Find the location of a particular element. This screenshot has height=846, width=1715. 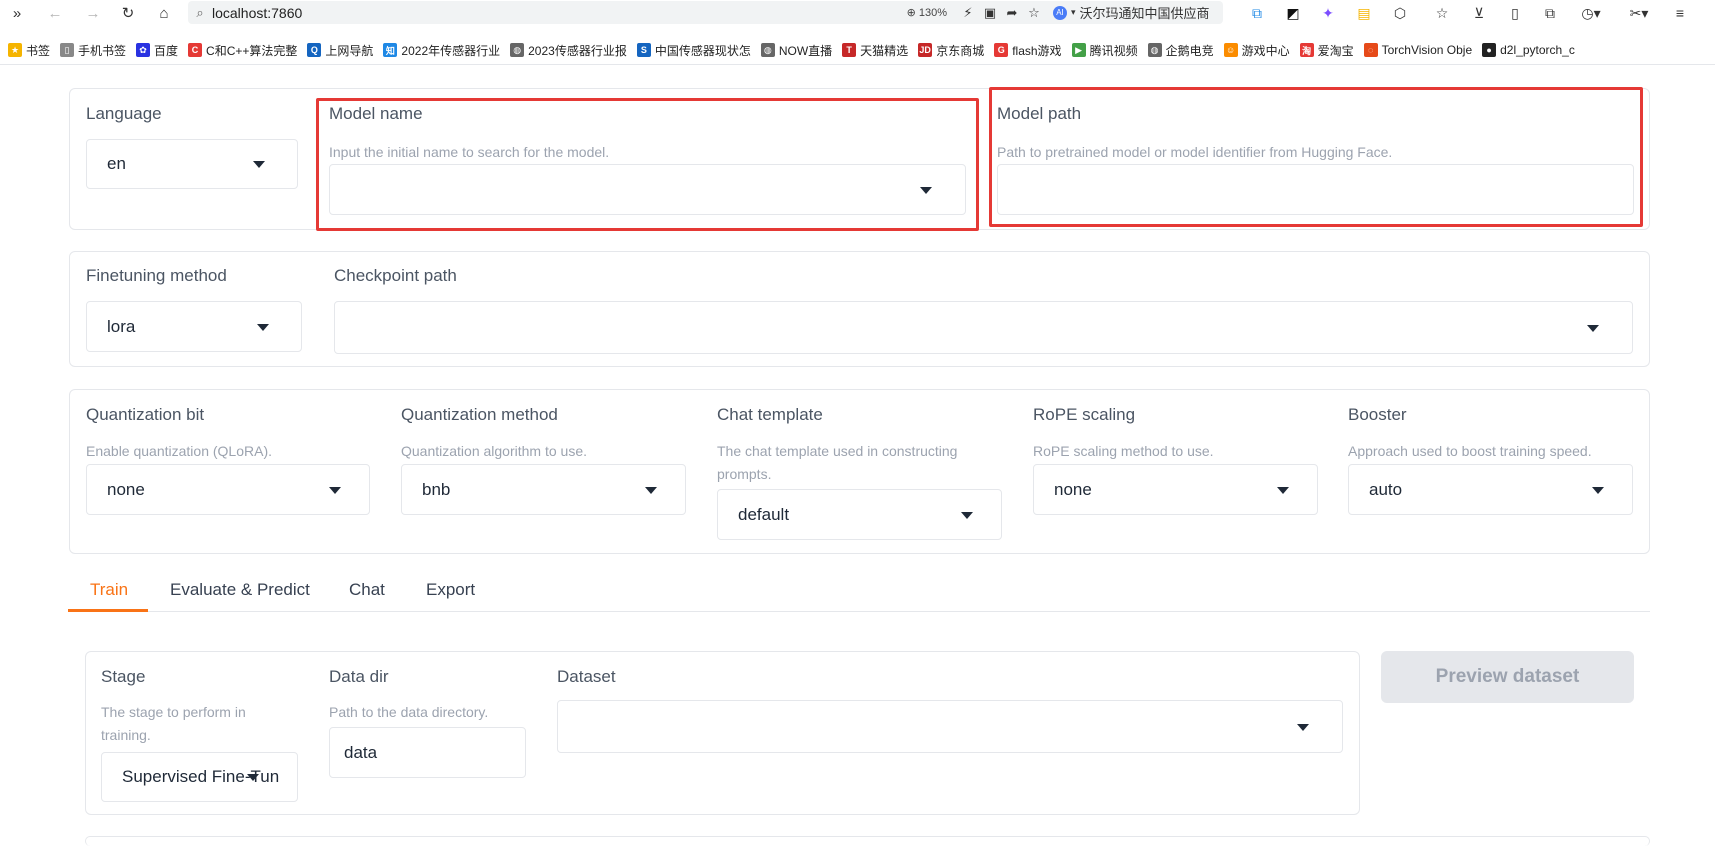

history-icon: ◷▾ is located at coordinates (1591, 13).